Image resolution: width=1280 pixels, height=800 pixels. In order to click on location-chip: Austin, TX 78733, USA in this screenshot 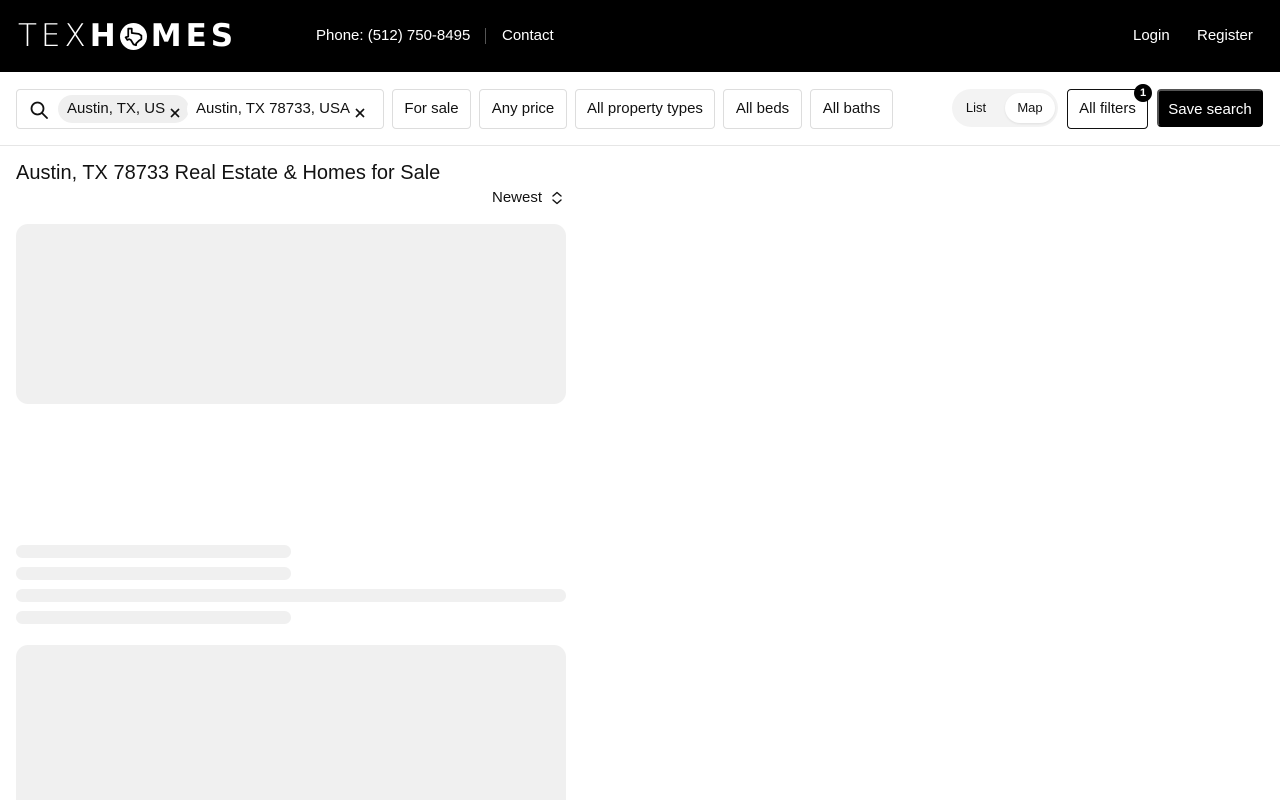, I will do `click(280, 109)`.